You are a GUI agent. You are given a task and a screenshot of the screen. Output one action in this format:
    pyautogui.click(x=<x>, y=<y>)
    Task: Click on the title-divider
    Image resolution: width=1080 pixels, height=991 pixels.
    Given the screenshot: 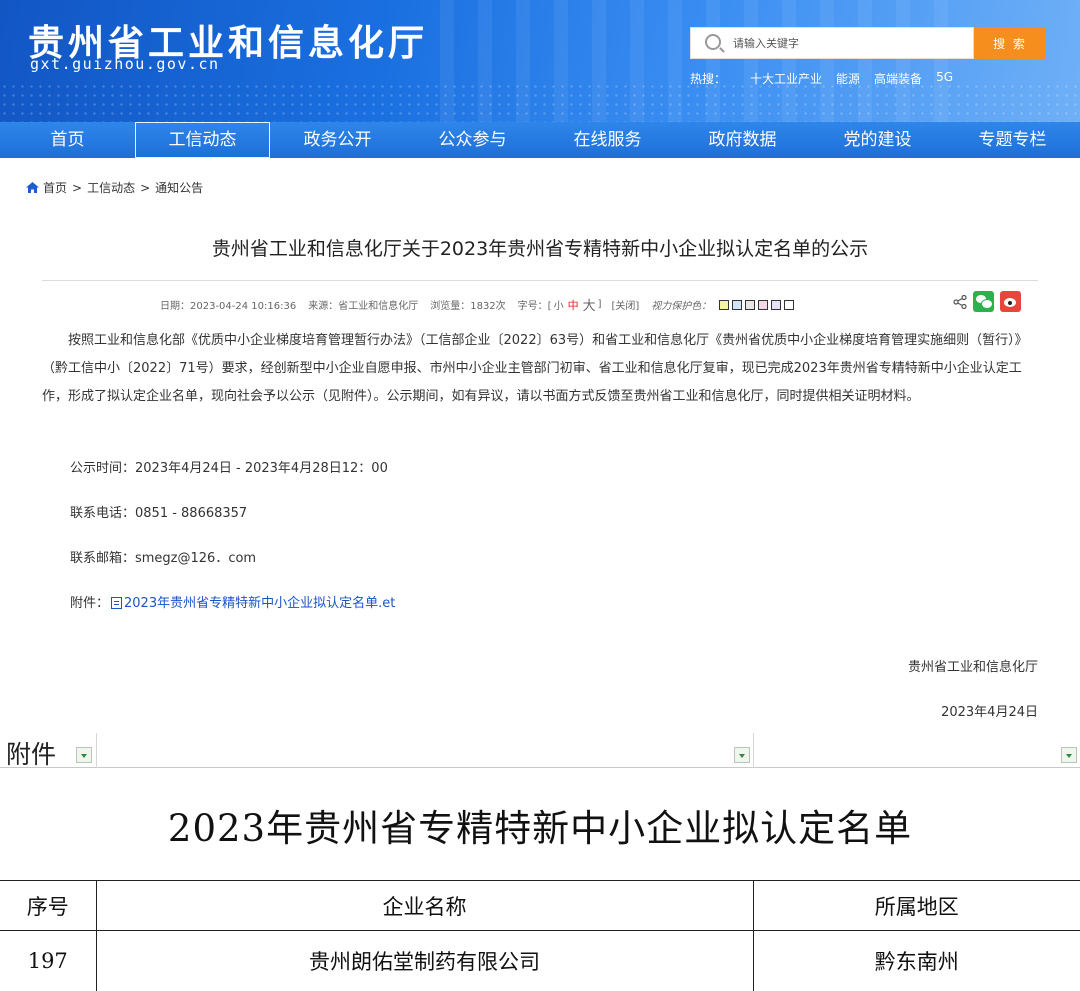 What is the action you would take?
    pyautogui.click(x=540, y=280)
    